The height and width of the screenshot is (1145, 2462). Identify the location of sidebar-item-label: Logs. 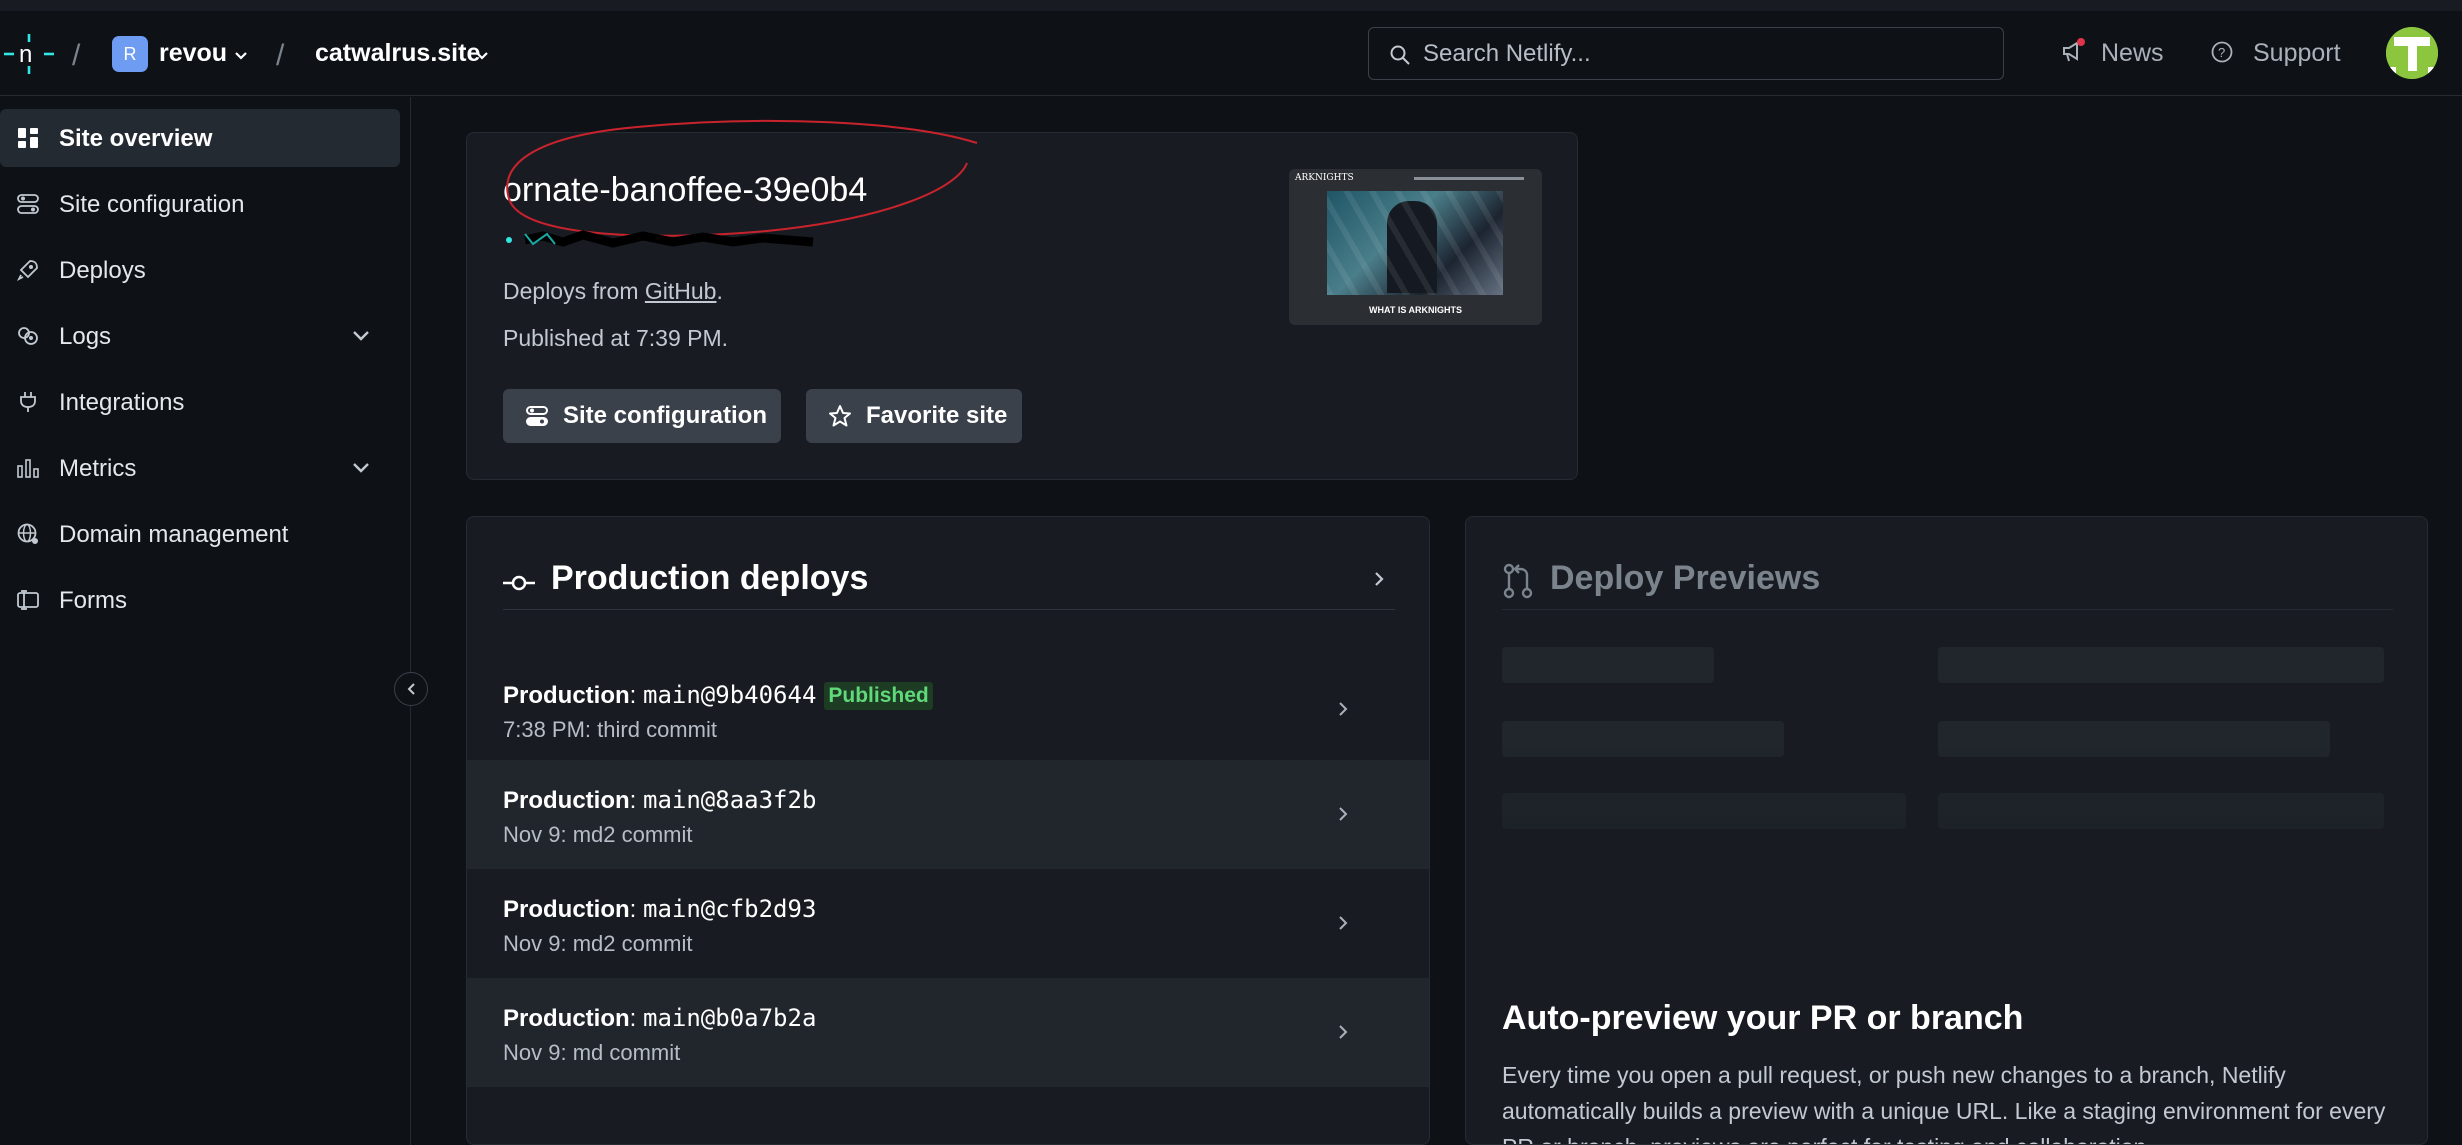
(85, 336).